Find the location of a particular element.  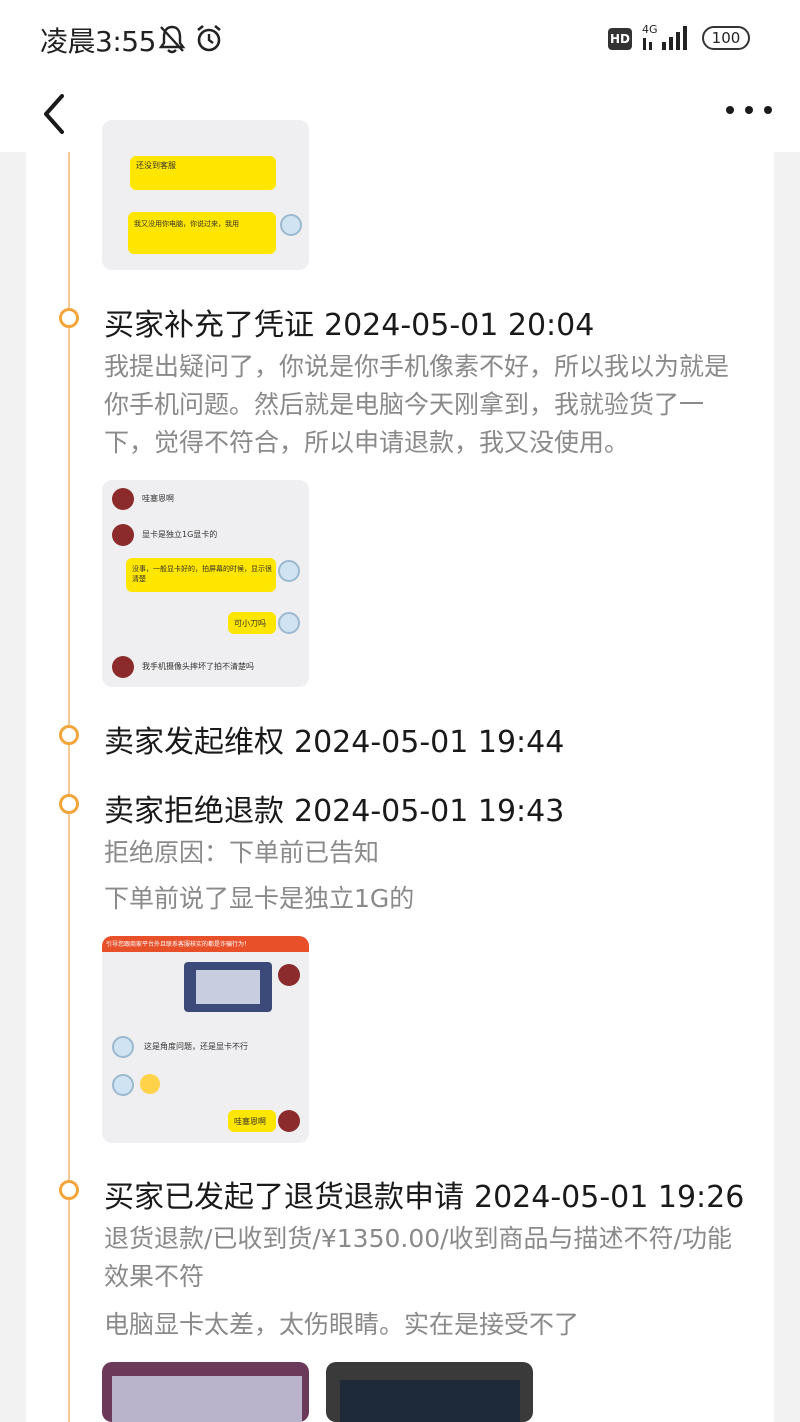

event-time: 2024-05-01 19:26 is located at coordinates (609, 1197).